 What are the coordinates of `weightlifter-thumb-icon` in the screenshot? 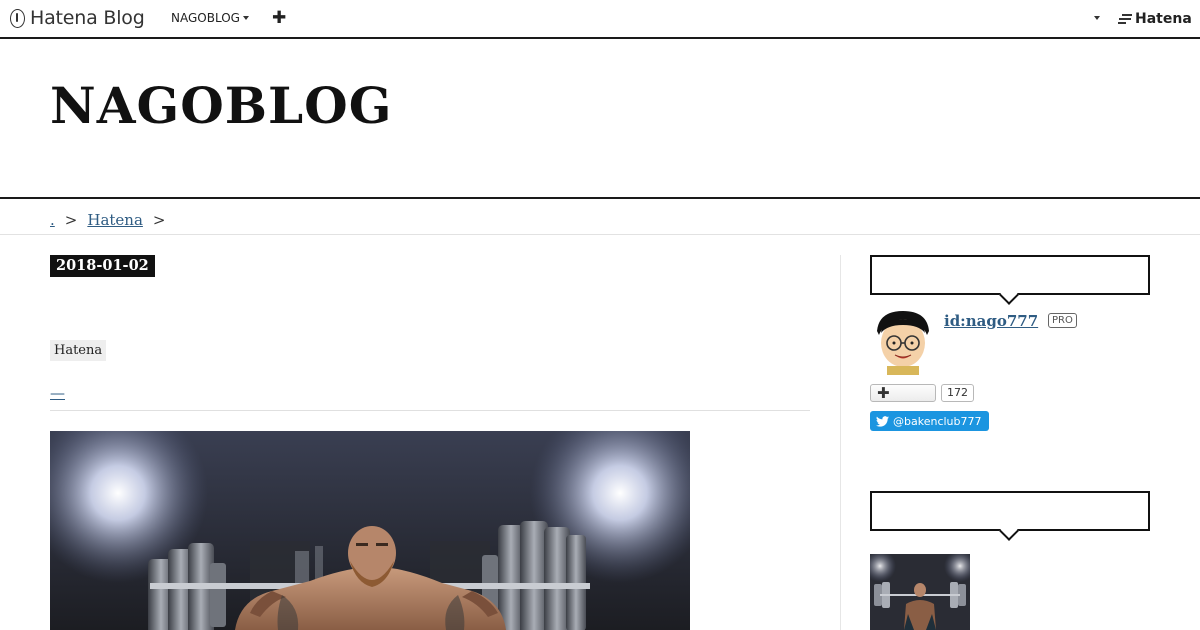 It's located at (920, 592).